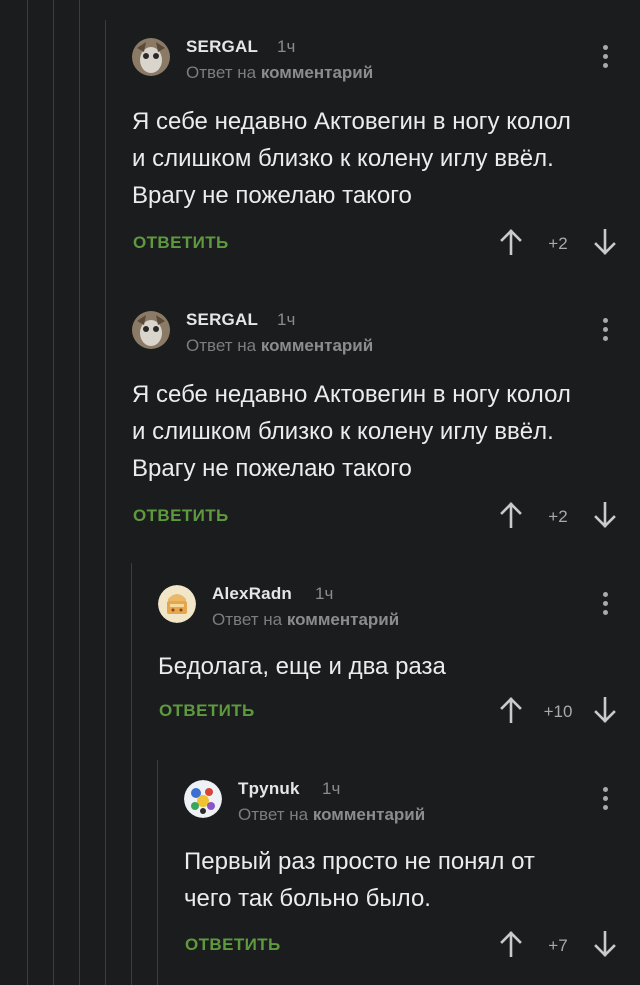 The width and height of the screenshot is (640, 985). What do you see at coordinates (273, 814) in the screenshot?
I see `reply-to-prefix: Ответ на` at bounding box center [273, 814].